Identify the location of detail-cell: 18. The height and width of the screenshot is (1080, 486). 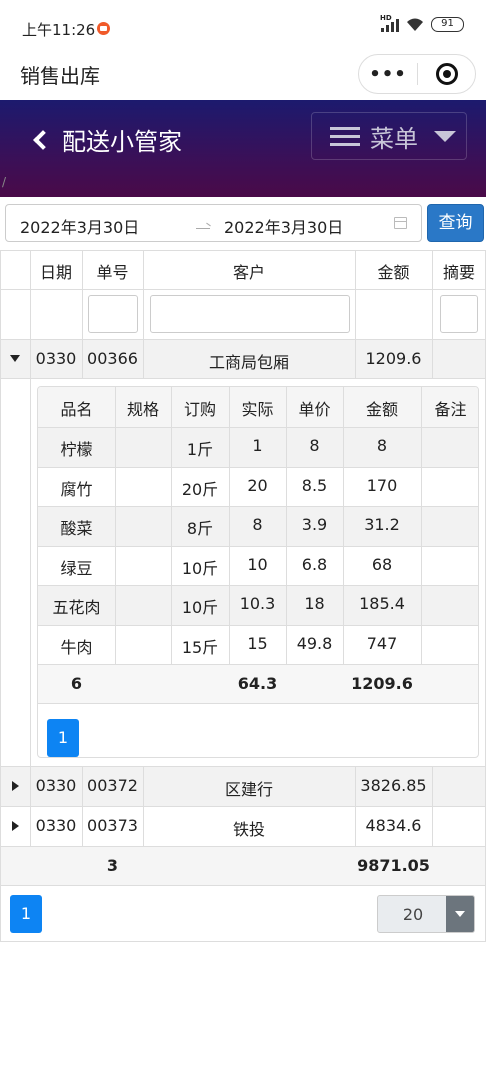
(314, 603).